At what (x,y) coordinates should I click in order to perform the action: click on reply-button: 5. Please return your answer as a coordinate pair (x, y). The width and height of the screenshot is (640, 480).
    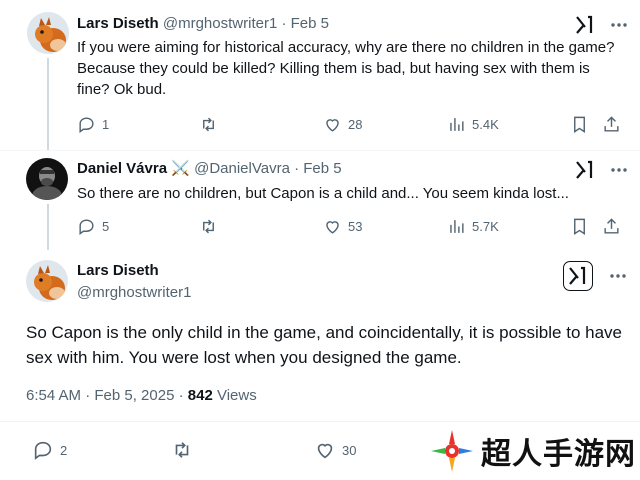
    Looking at the image, I should click on (93, 226).